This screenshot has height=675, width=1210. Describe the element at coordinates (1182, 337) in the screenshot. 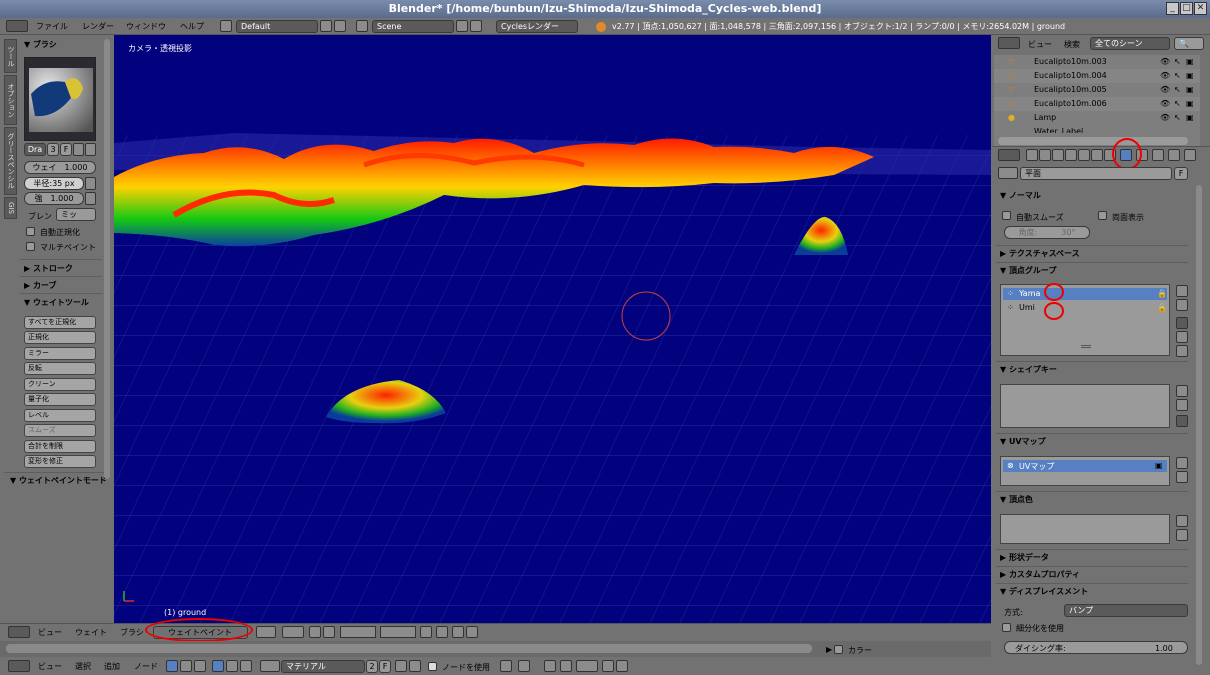

I see `move-up-icon` at that location.